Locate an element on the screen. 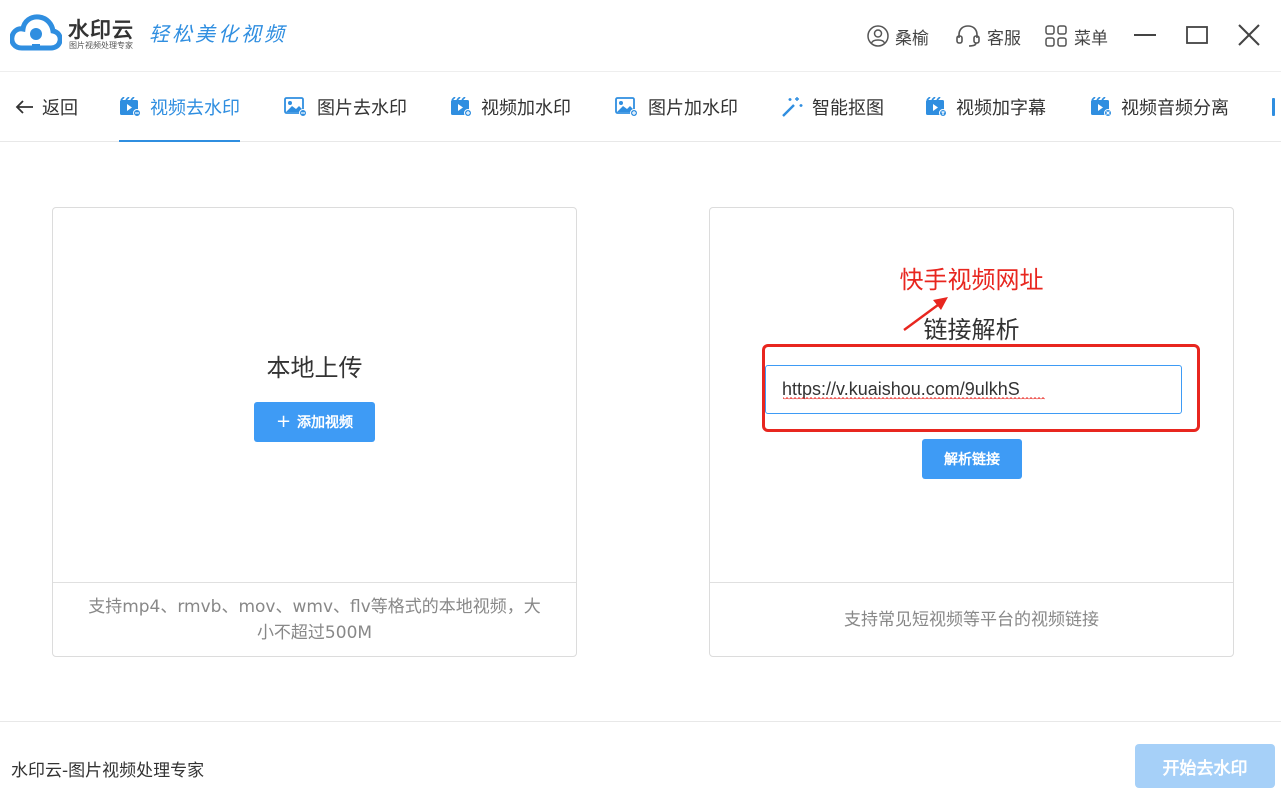 The width and height of the screenshot is (1281, 793). plus-icon: + is located at coordinates (283, 421).